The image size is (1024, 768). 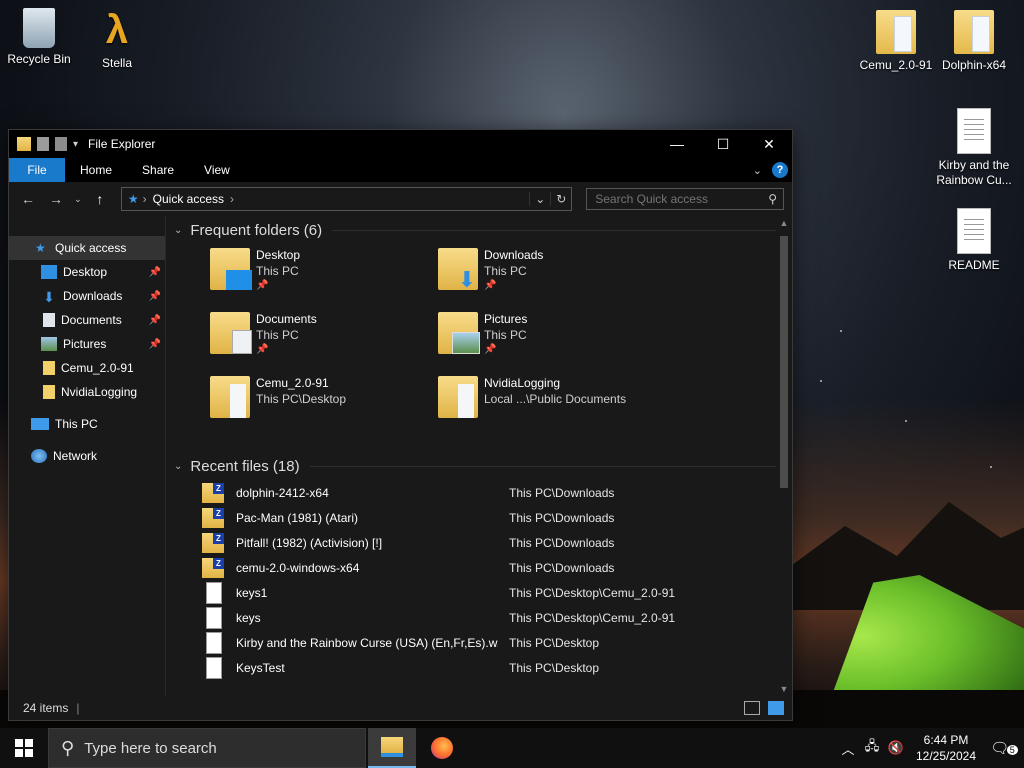 What do you see at coordinates (87, 296) in the screenshot?
I see `nav-downloads: ⬇ Downloads 📌` at bounding box center [87, 296].